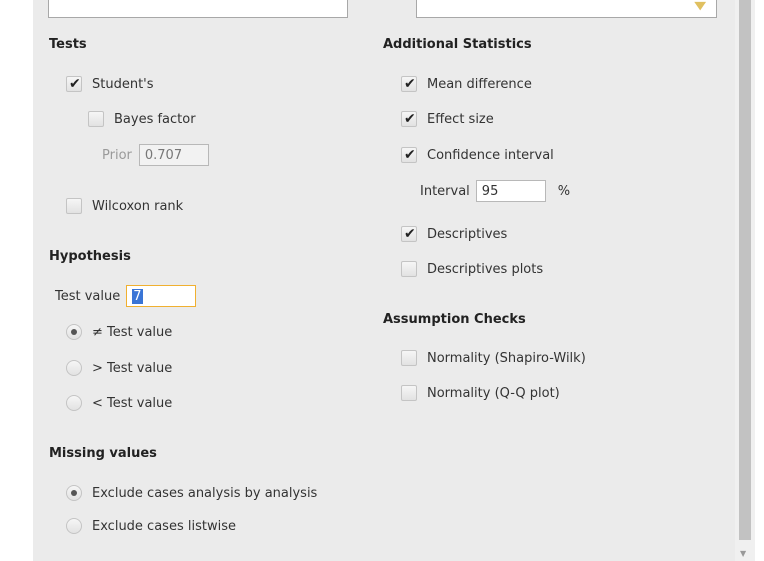  Describe the element at coordinates (564, 191) in the screenshot. I see `interval-unit: %` at that location.